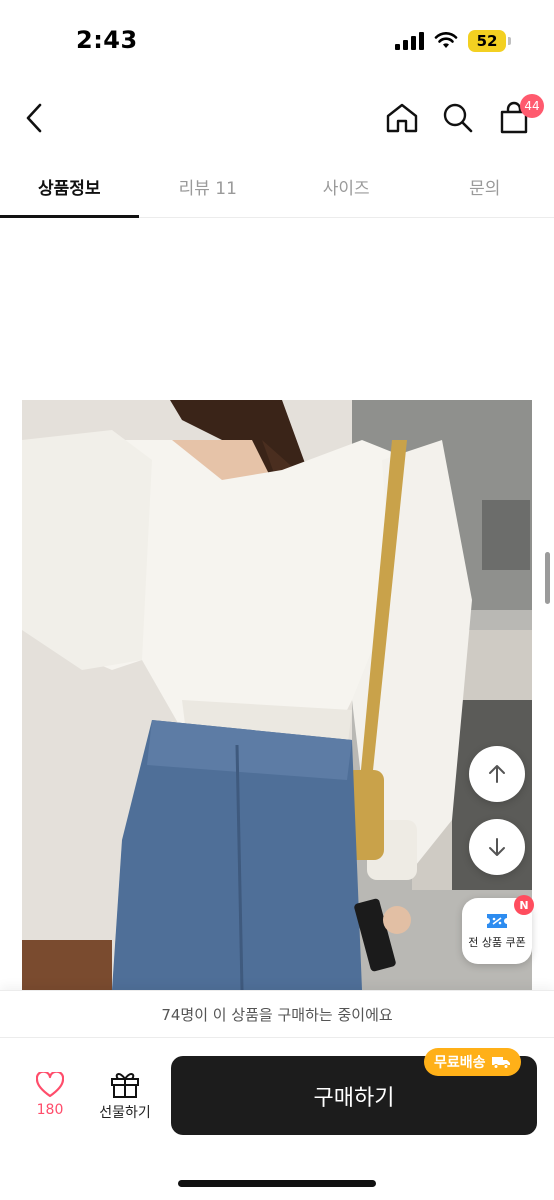 This screenshot has height=1200, width=554. I want to click on truck-icon, so click(500, 1063).